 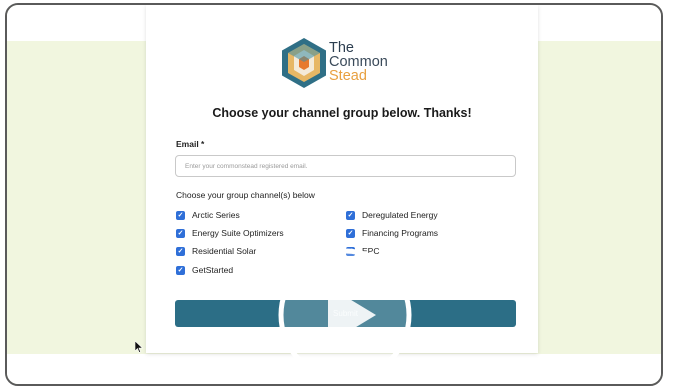 I want to click on channel-checkbox-energy-suite-optimizers: ✓ Energy Suite Optimizers, so click(x=230, y=233).